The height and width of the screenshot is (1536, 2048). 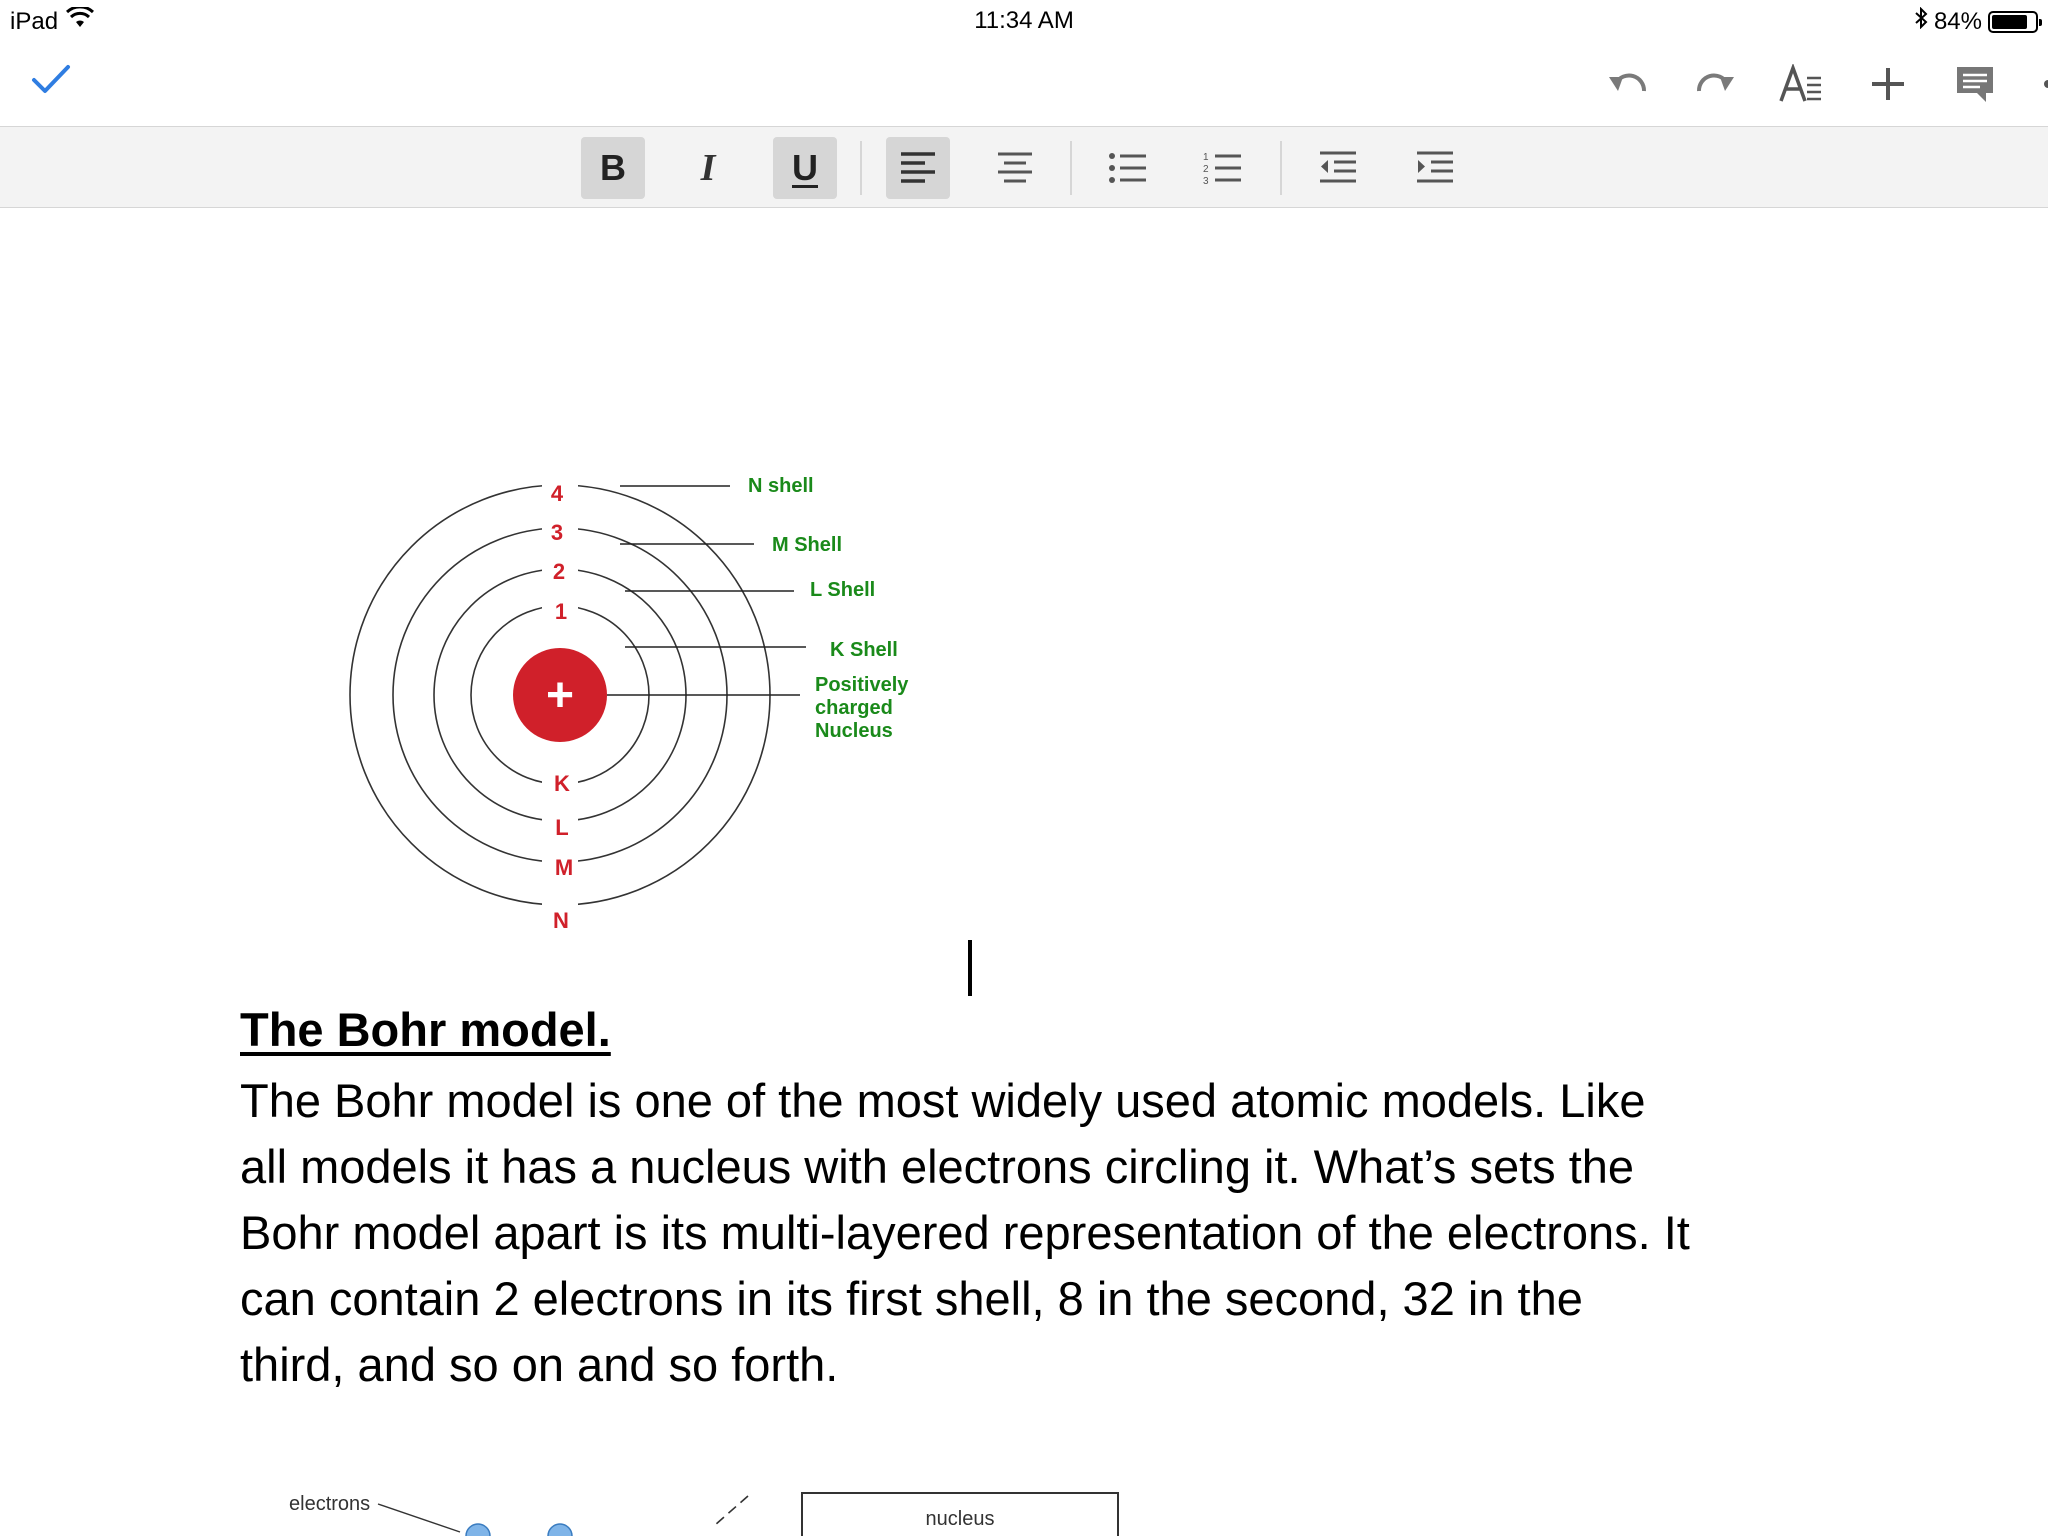 I want to click on redo-icon, so click(x=1715, y=84).